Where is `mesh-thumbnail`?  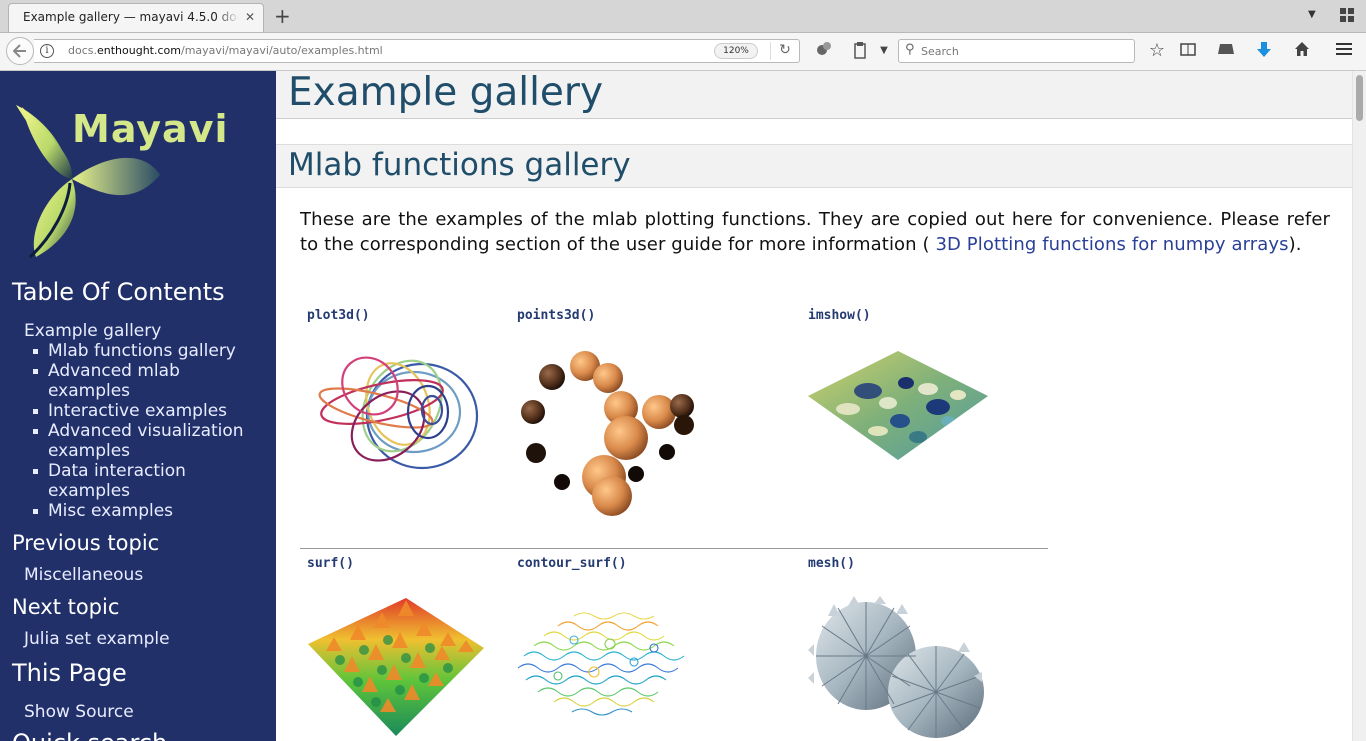 mesh-thumbnail is located at coordinates (898, 668).